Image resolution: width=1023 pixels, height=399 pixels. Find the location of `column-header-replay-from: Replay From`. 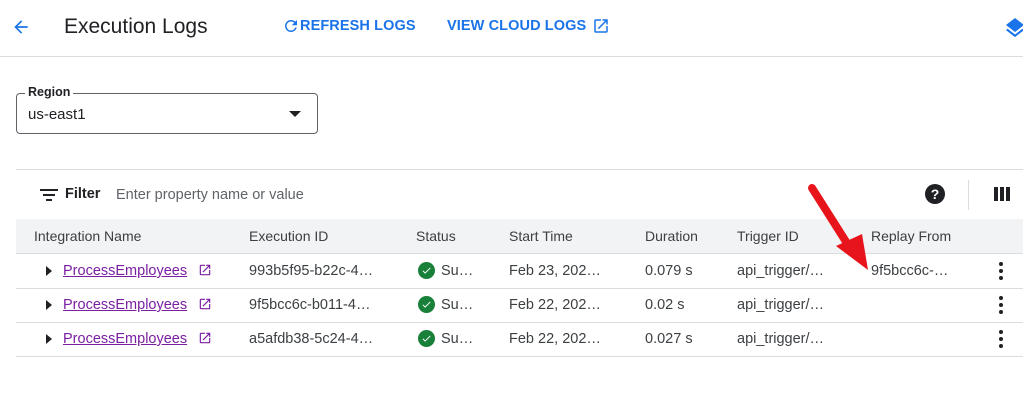

column-header-replay-from: Replay From is located at coordinates (911, 236).